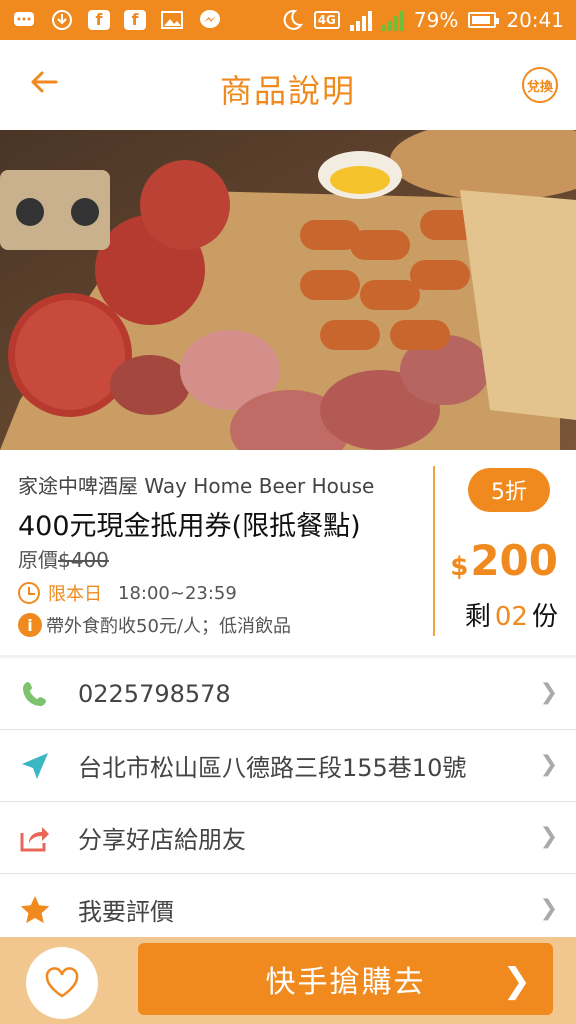 This screenshot has width=576, height=1024. I want to click on notification-icons: f f, so click(117, 20).